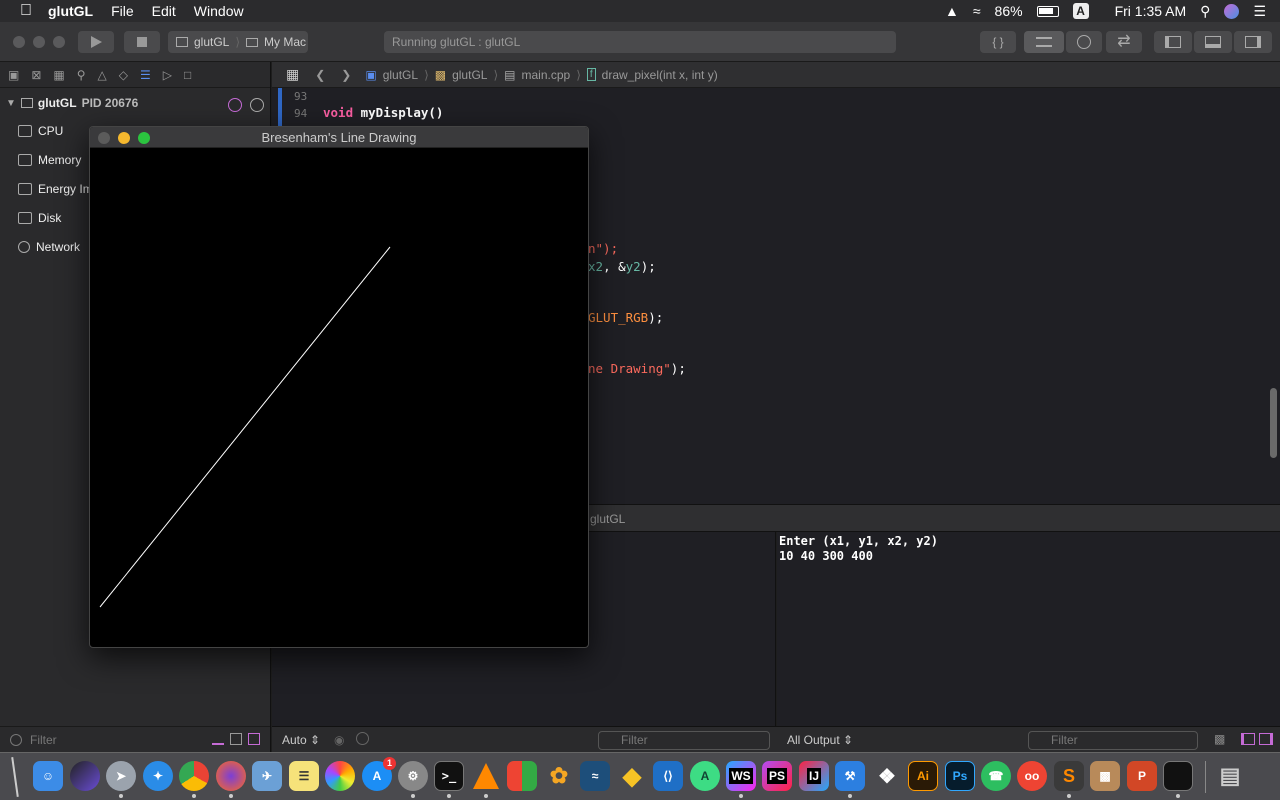  What do you see at coordinates (362, 738) in the screenshot?
I see `info-icon` at bounding box center [362, 738].